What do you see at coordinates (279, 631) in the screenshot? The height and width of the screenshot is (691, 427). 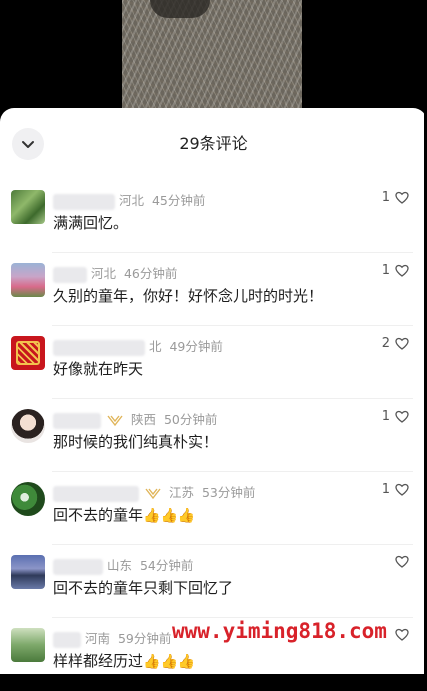 I see `watermark-text: www.yiming818.com` at bounding box center [279, 631].